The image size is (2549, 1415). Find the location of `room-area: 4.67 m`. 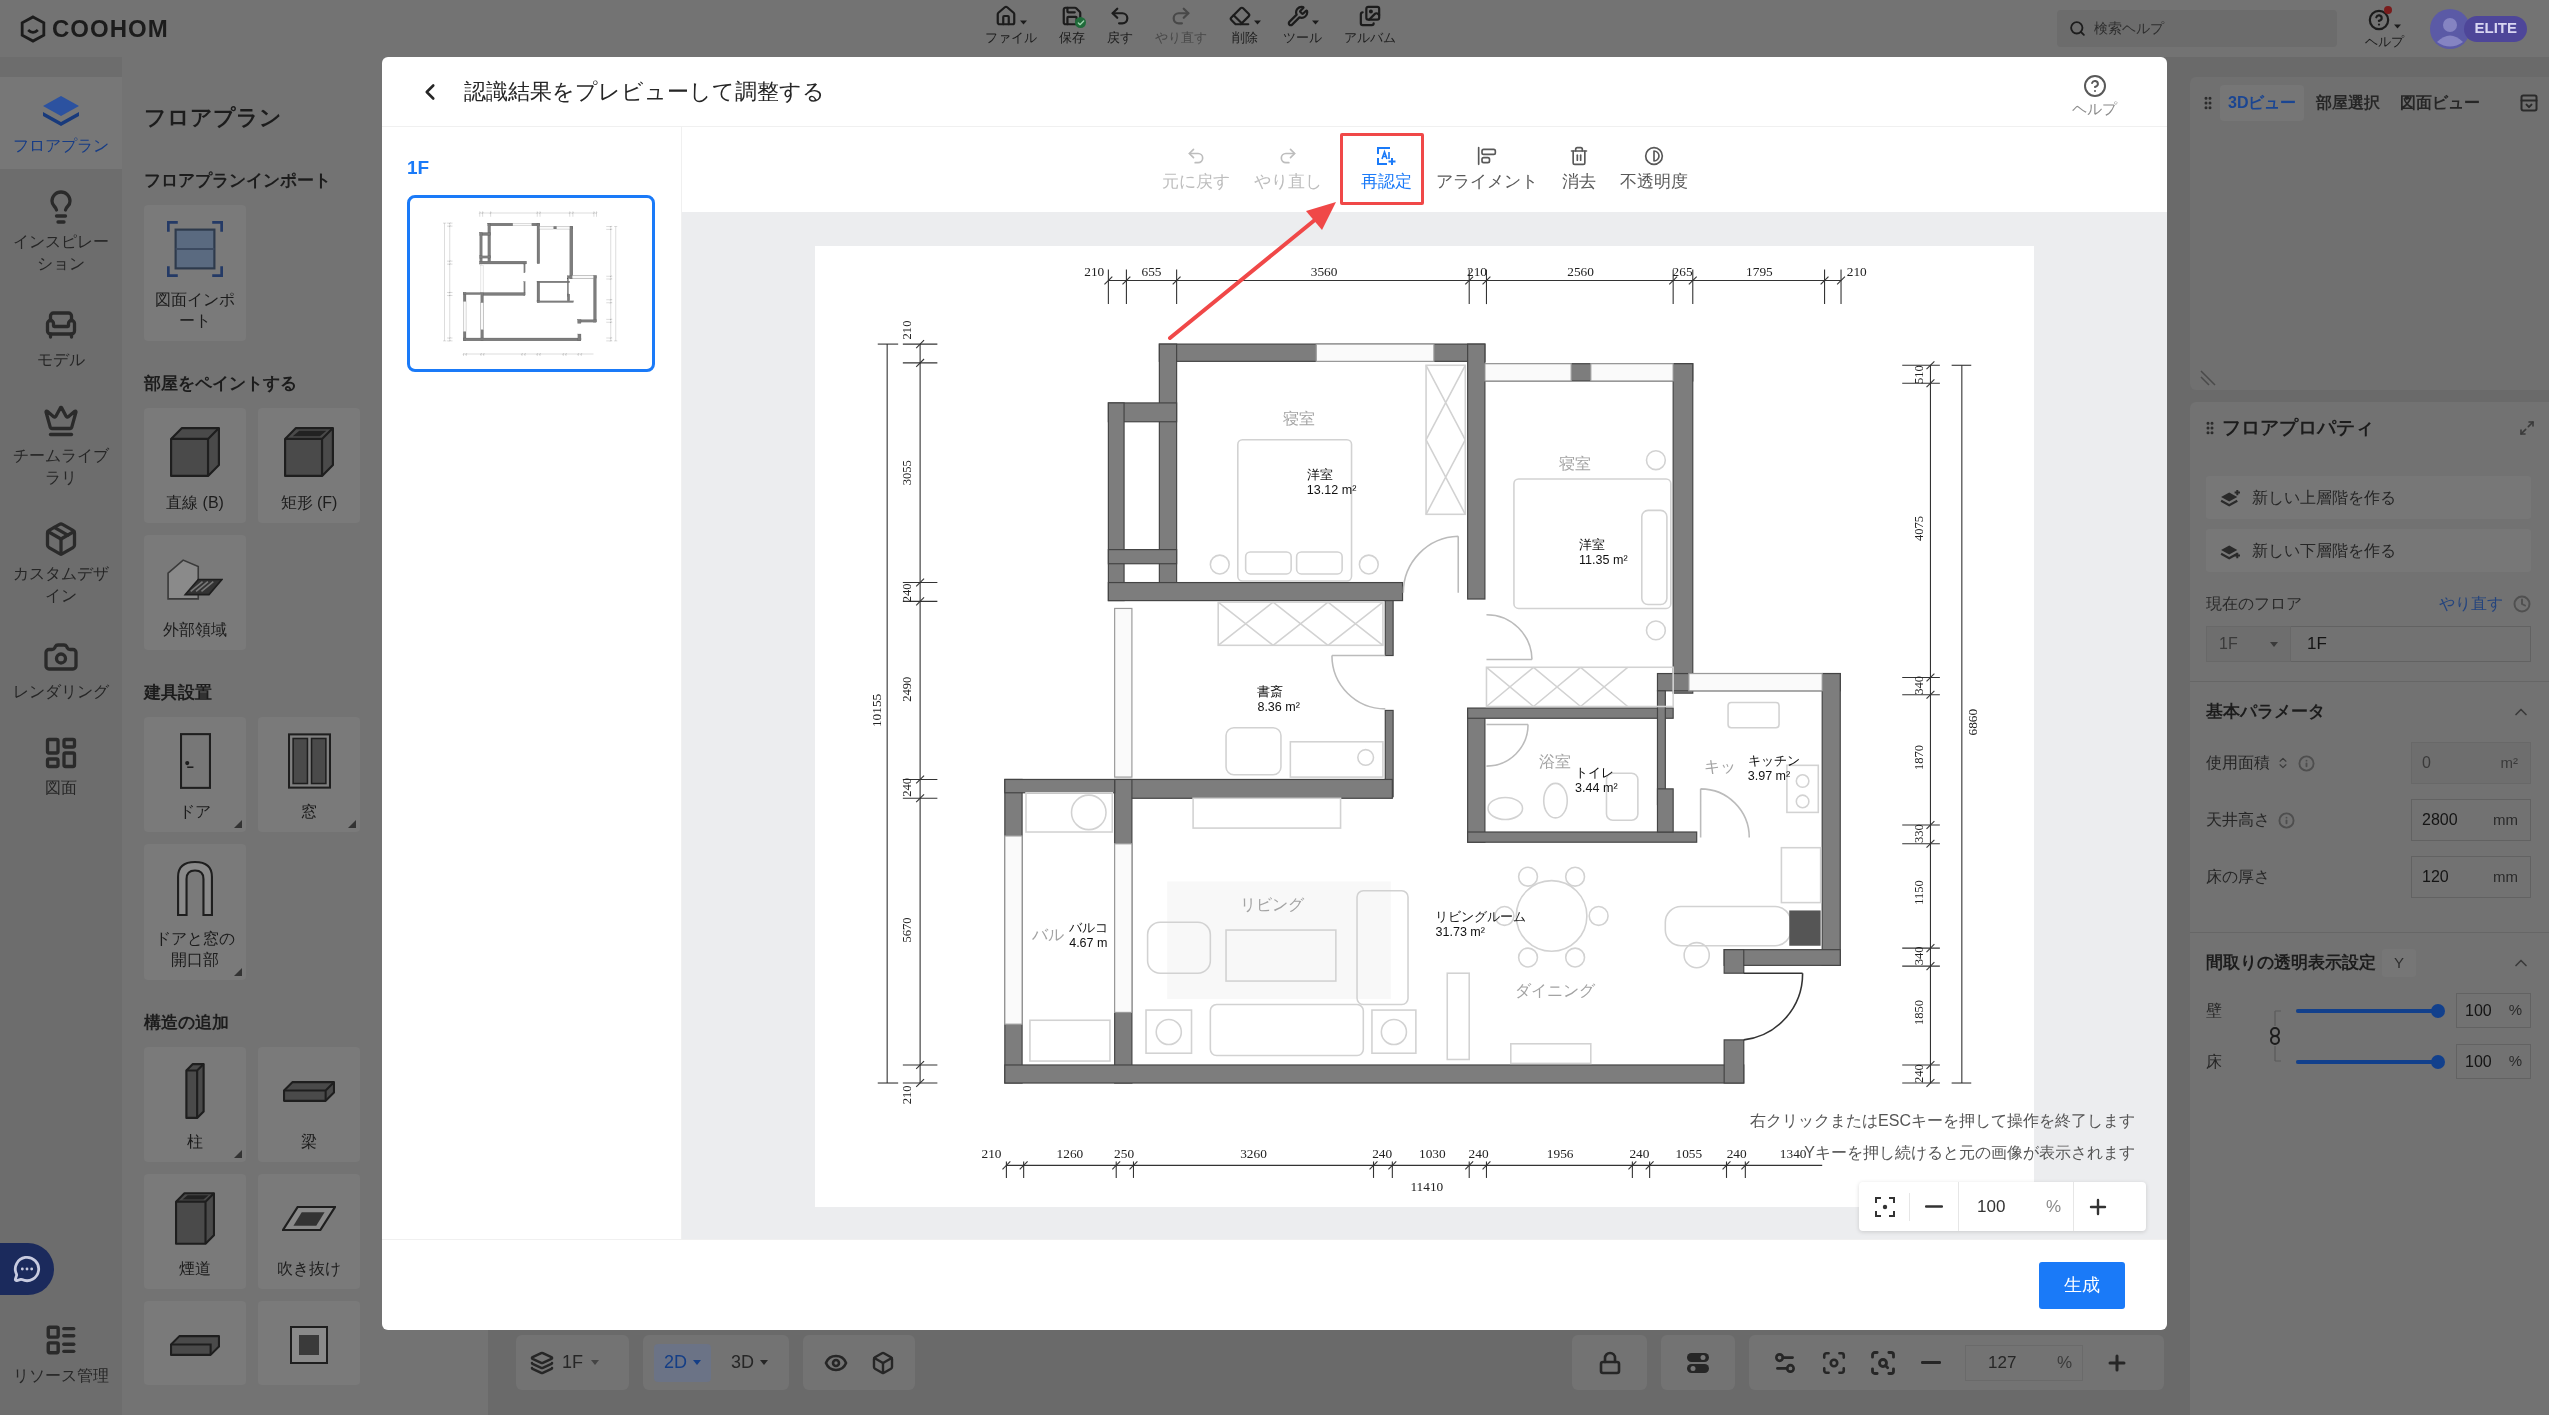

room-area: 4.67 m is located at coordinates (1088, 942).